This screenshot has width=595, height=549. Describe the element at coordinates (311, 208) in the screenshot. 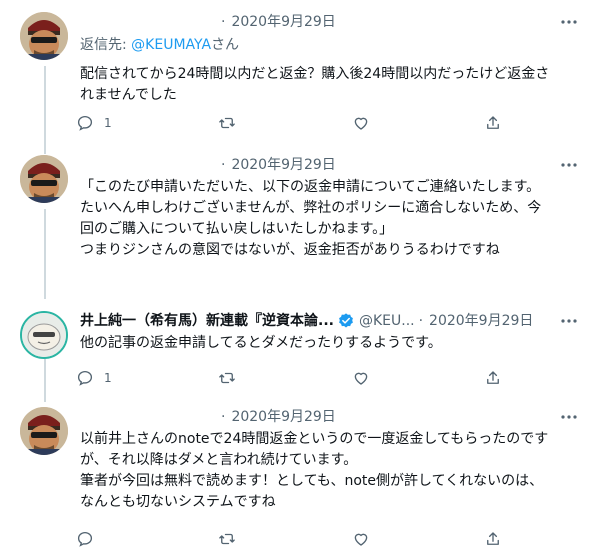

I see `tweet-text-line: たいへん申しわけございませんが、弊社のポリシーに適合しないため、今` at that location.